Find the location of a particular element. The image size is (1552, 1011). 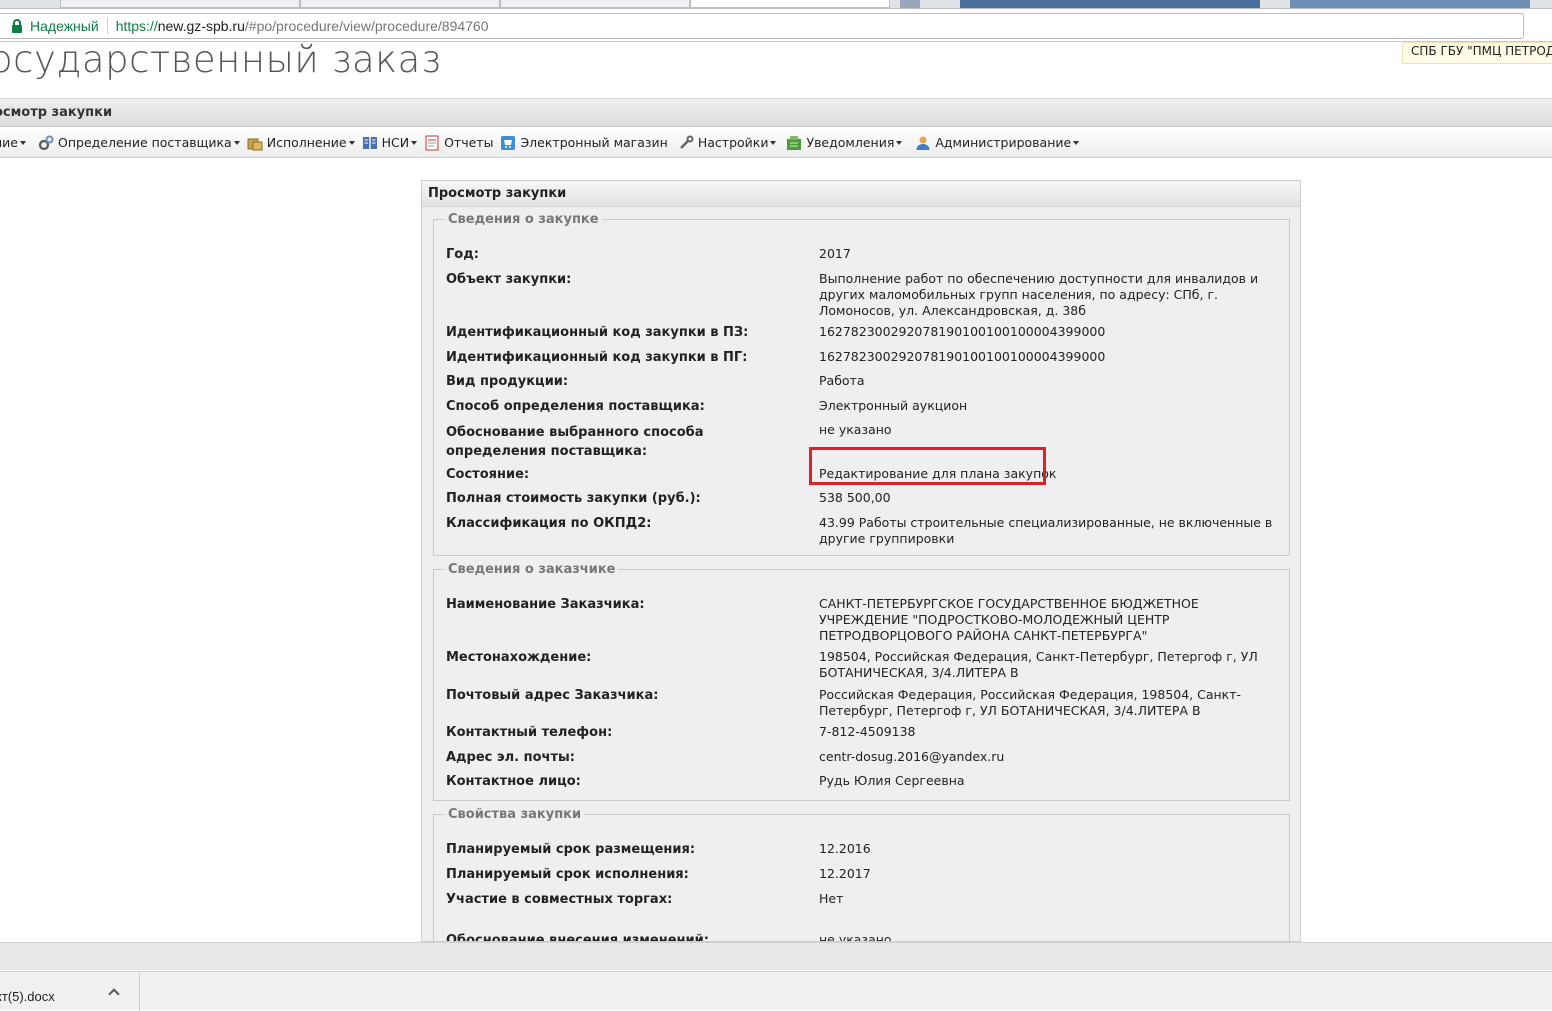

field-label: Контактное лицо: is located at coordinates (513, 781).